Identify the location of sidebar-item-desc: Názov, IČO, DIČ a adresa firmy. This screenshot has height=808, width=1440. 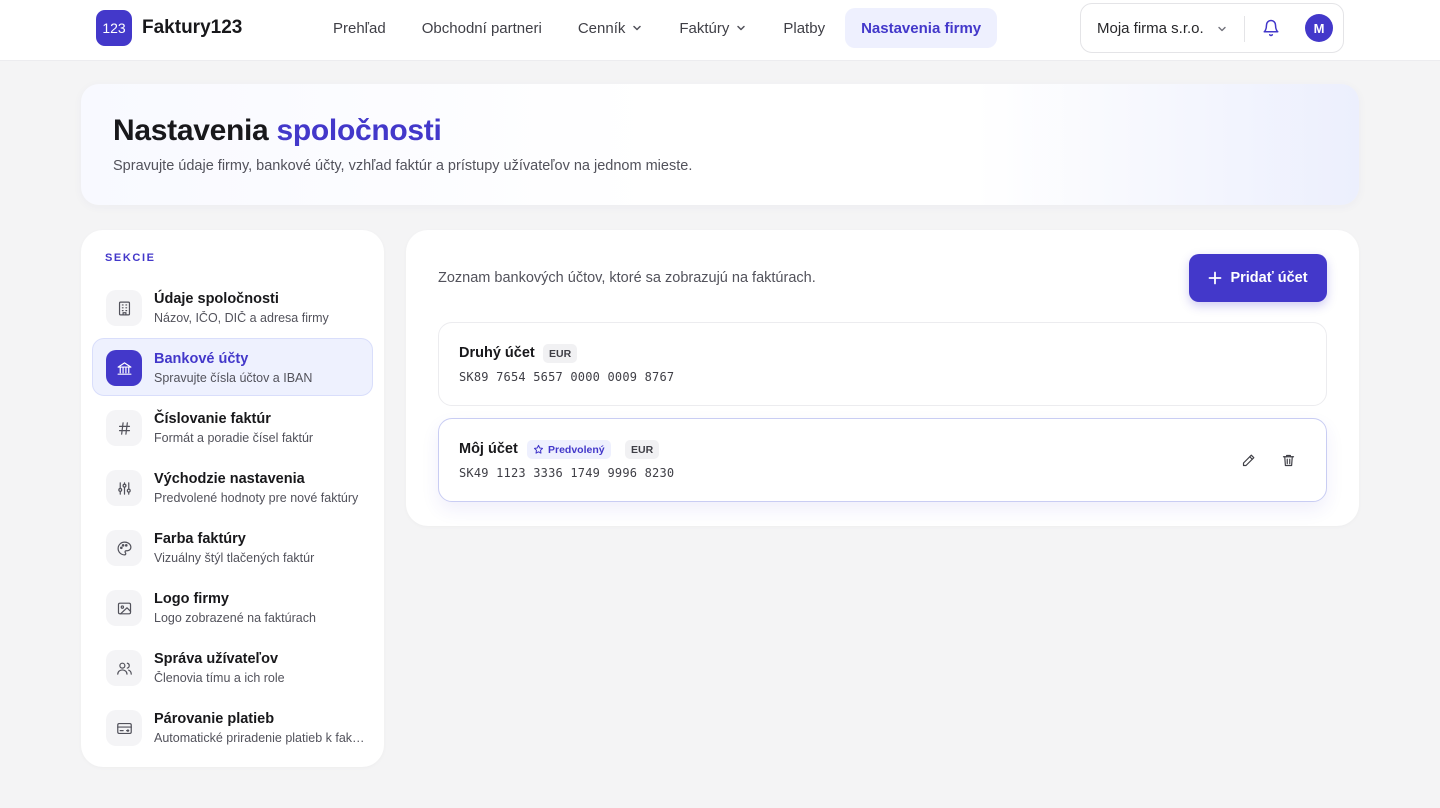
(241, 318).